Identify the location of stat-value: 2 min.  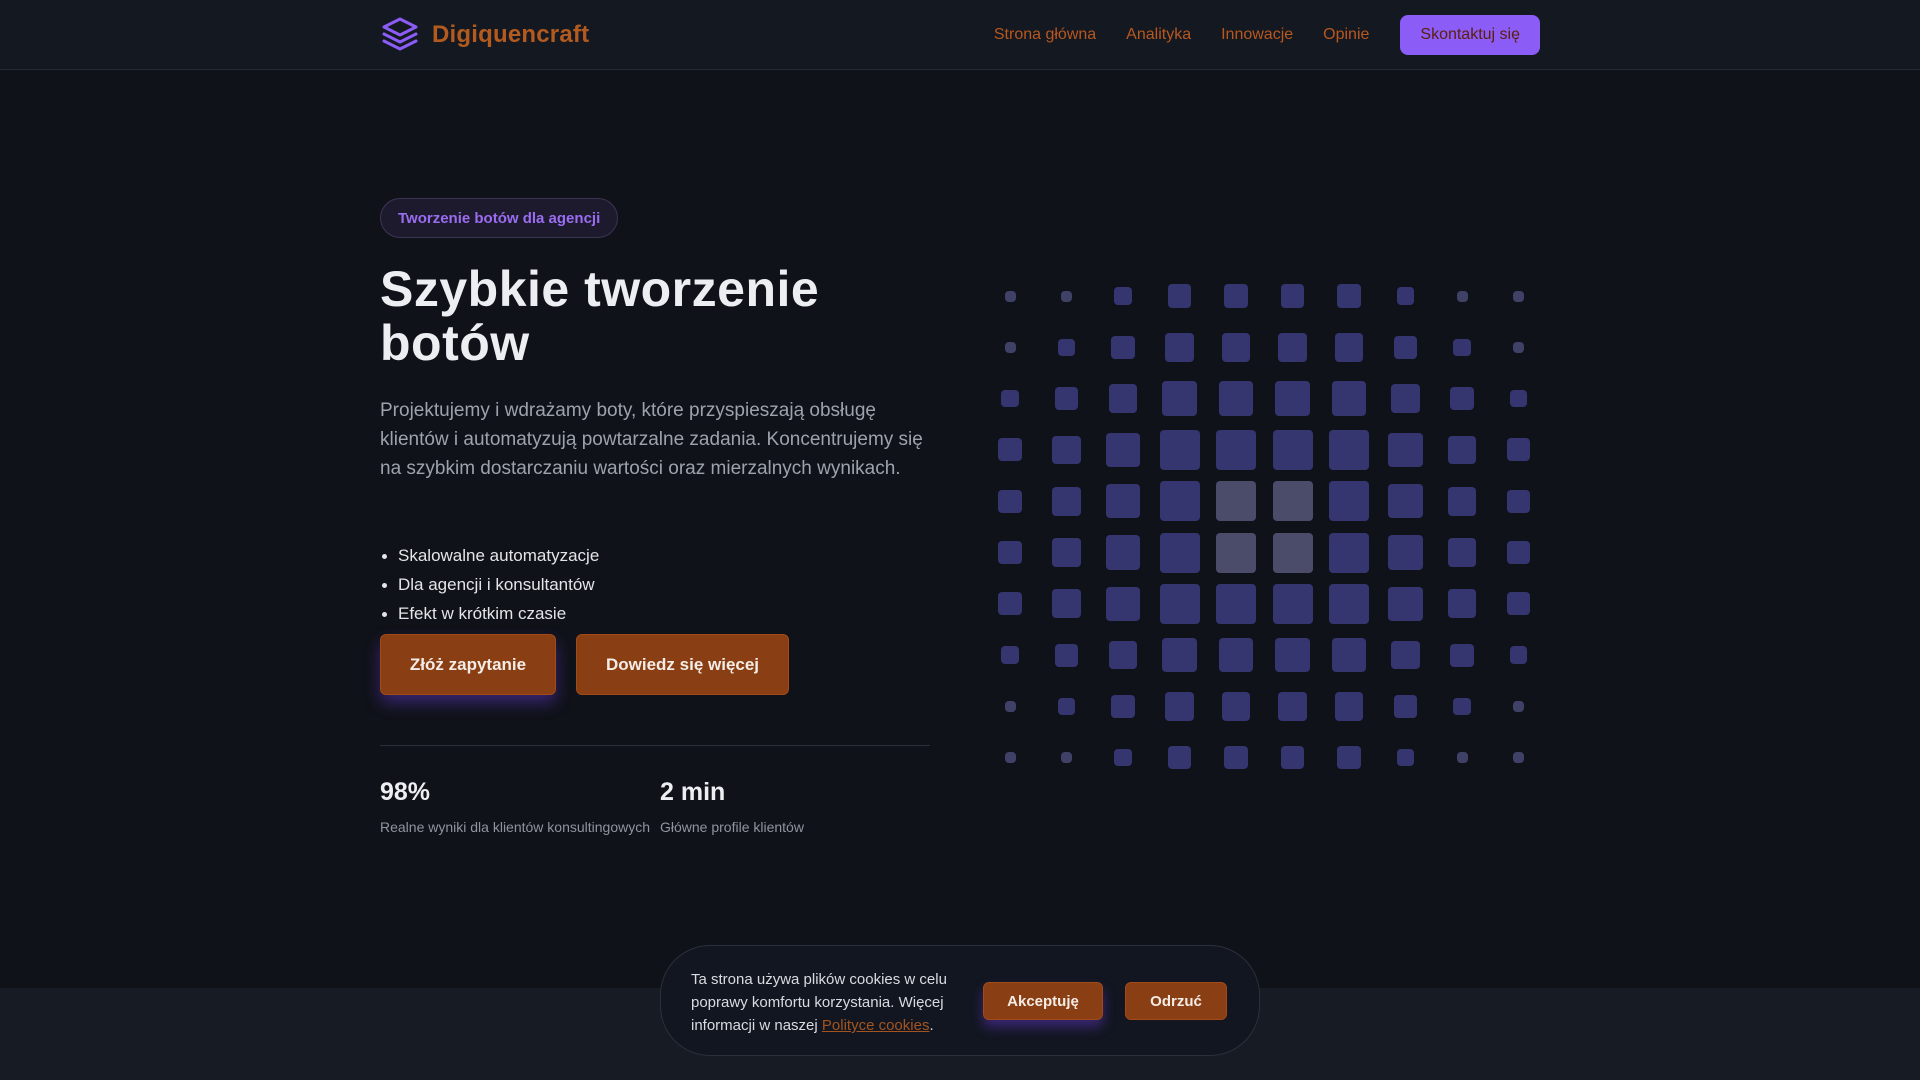
(693, 792).